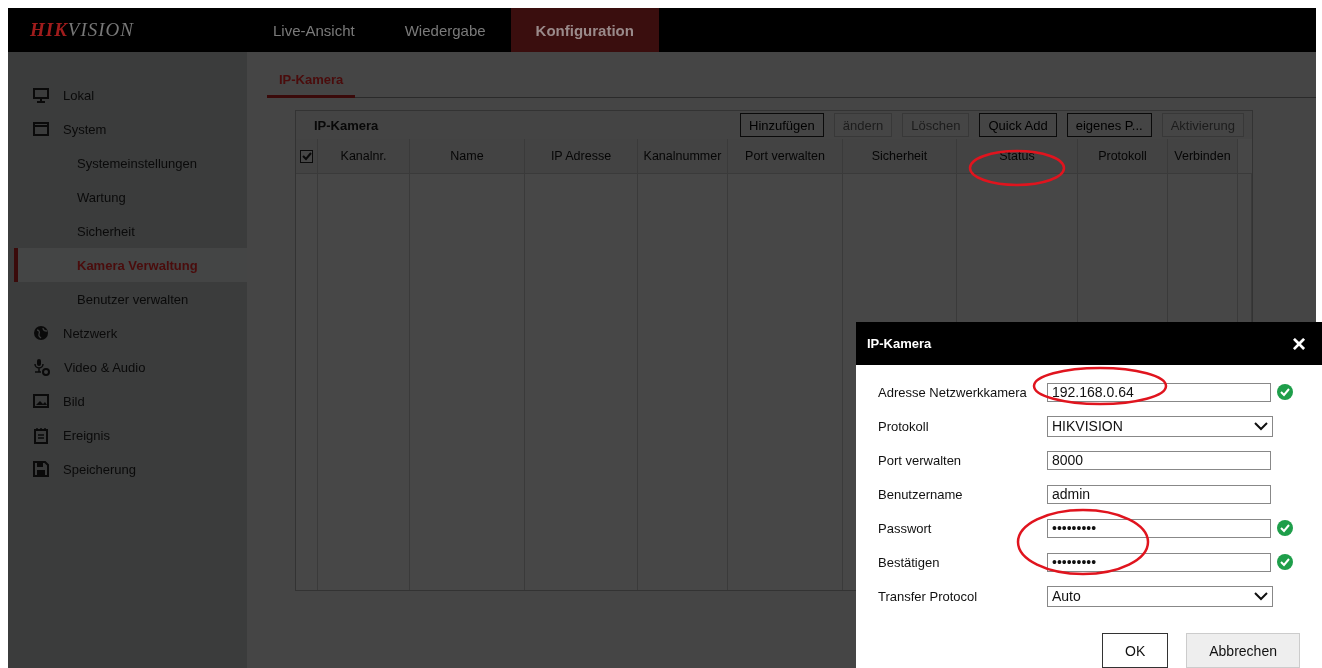 The width and height of the screenshot is (1322, 668). What do you see at coordinates (1243, 650) in the screenshot?
I see `dialog-button: Abbrechen` at bounding box center [1243, 650].